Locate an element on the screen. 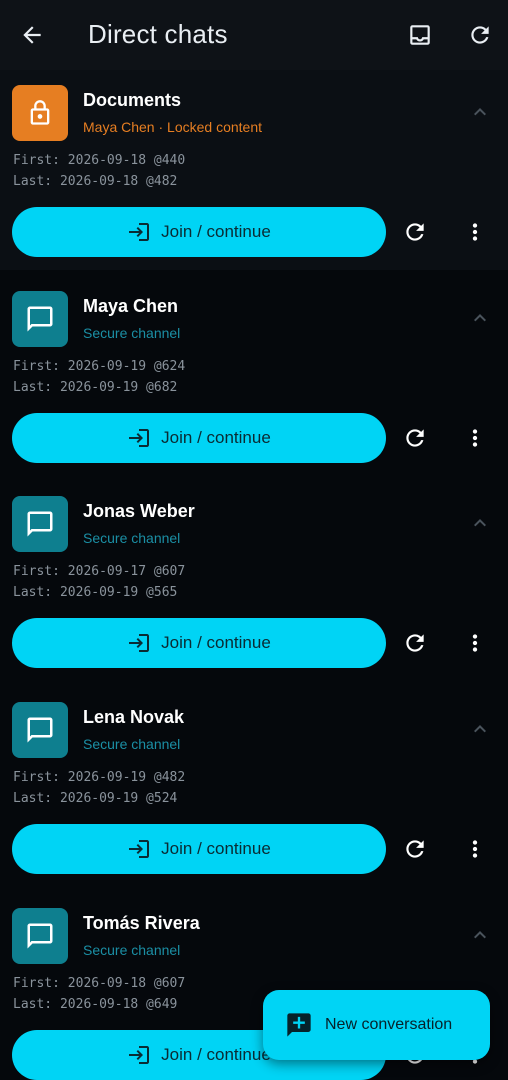  lock-icon is located at coordinates (40, 112).